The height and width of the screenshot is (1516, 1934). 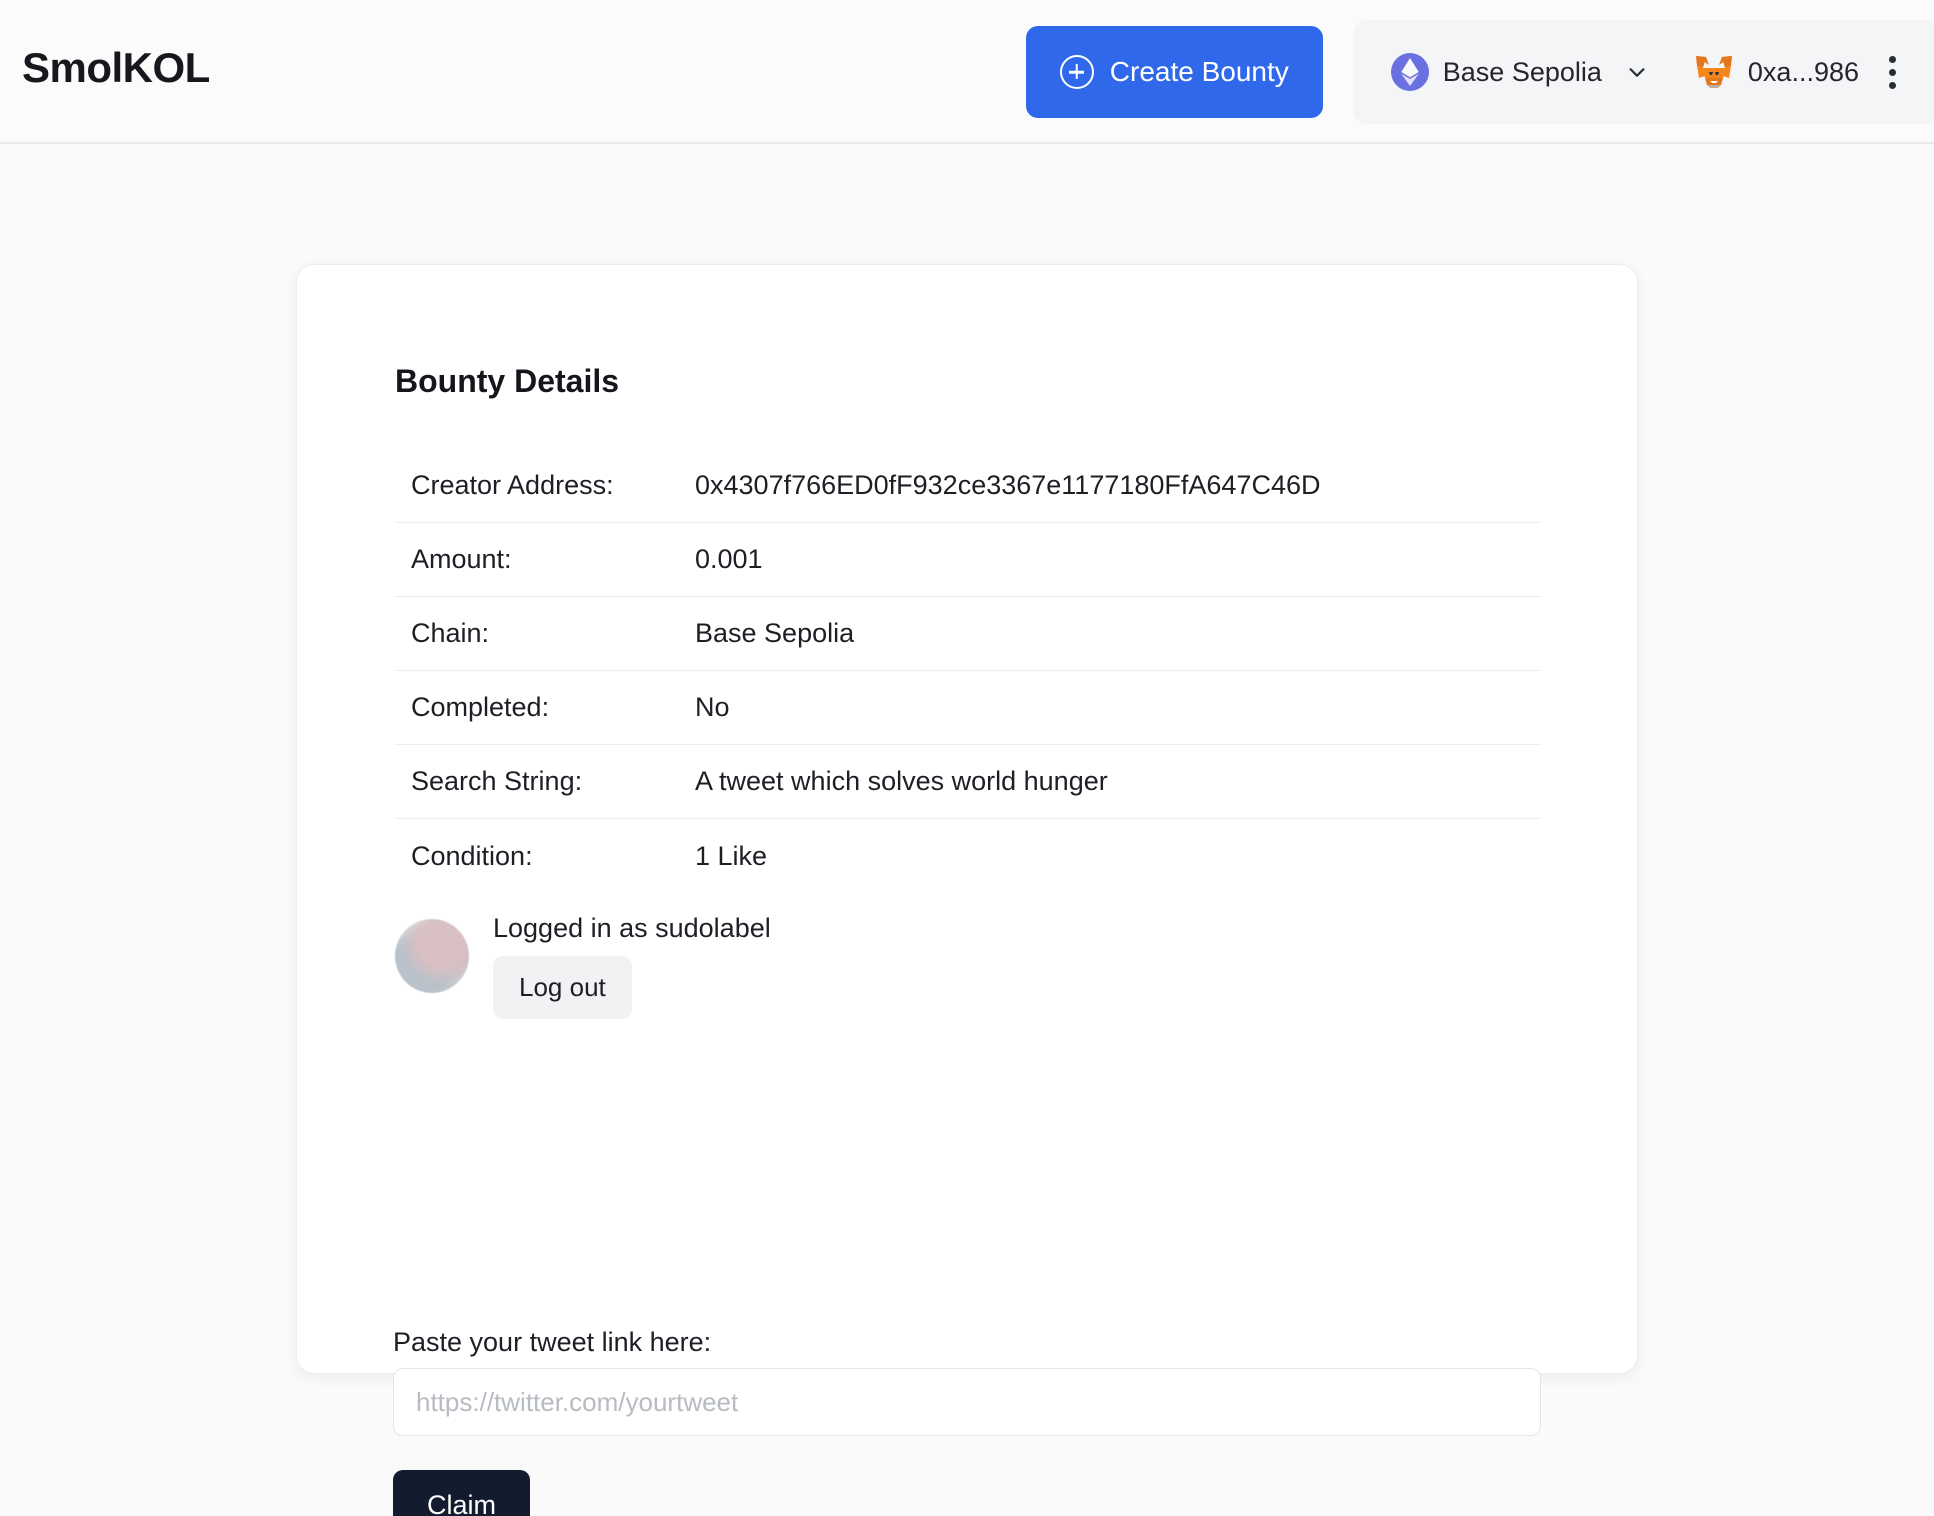 I want to click on chevron-down-icon, so click(x=1637, y=72).